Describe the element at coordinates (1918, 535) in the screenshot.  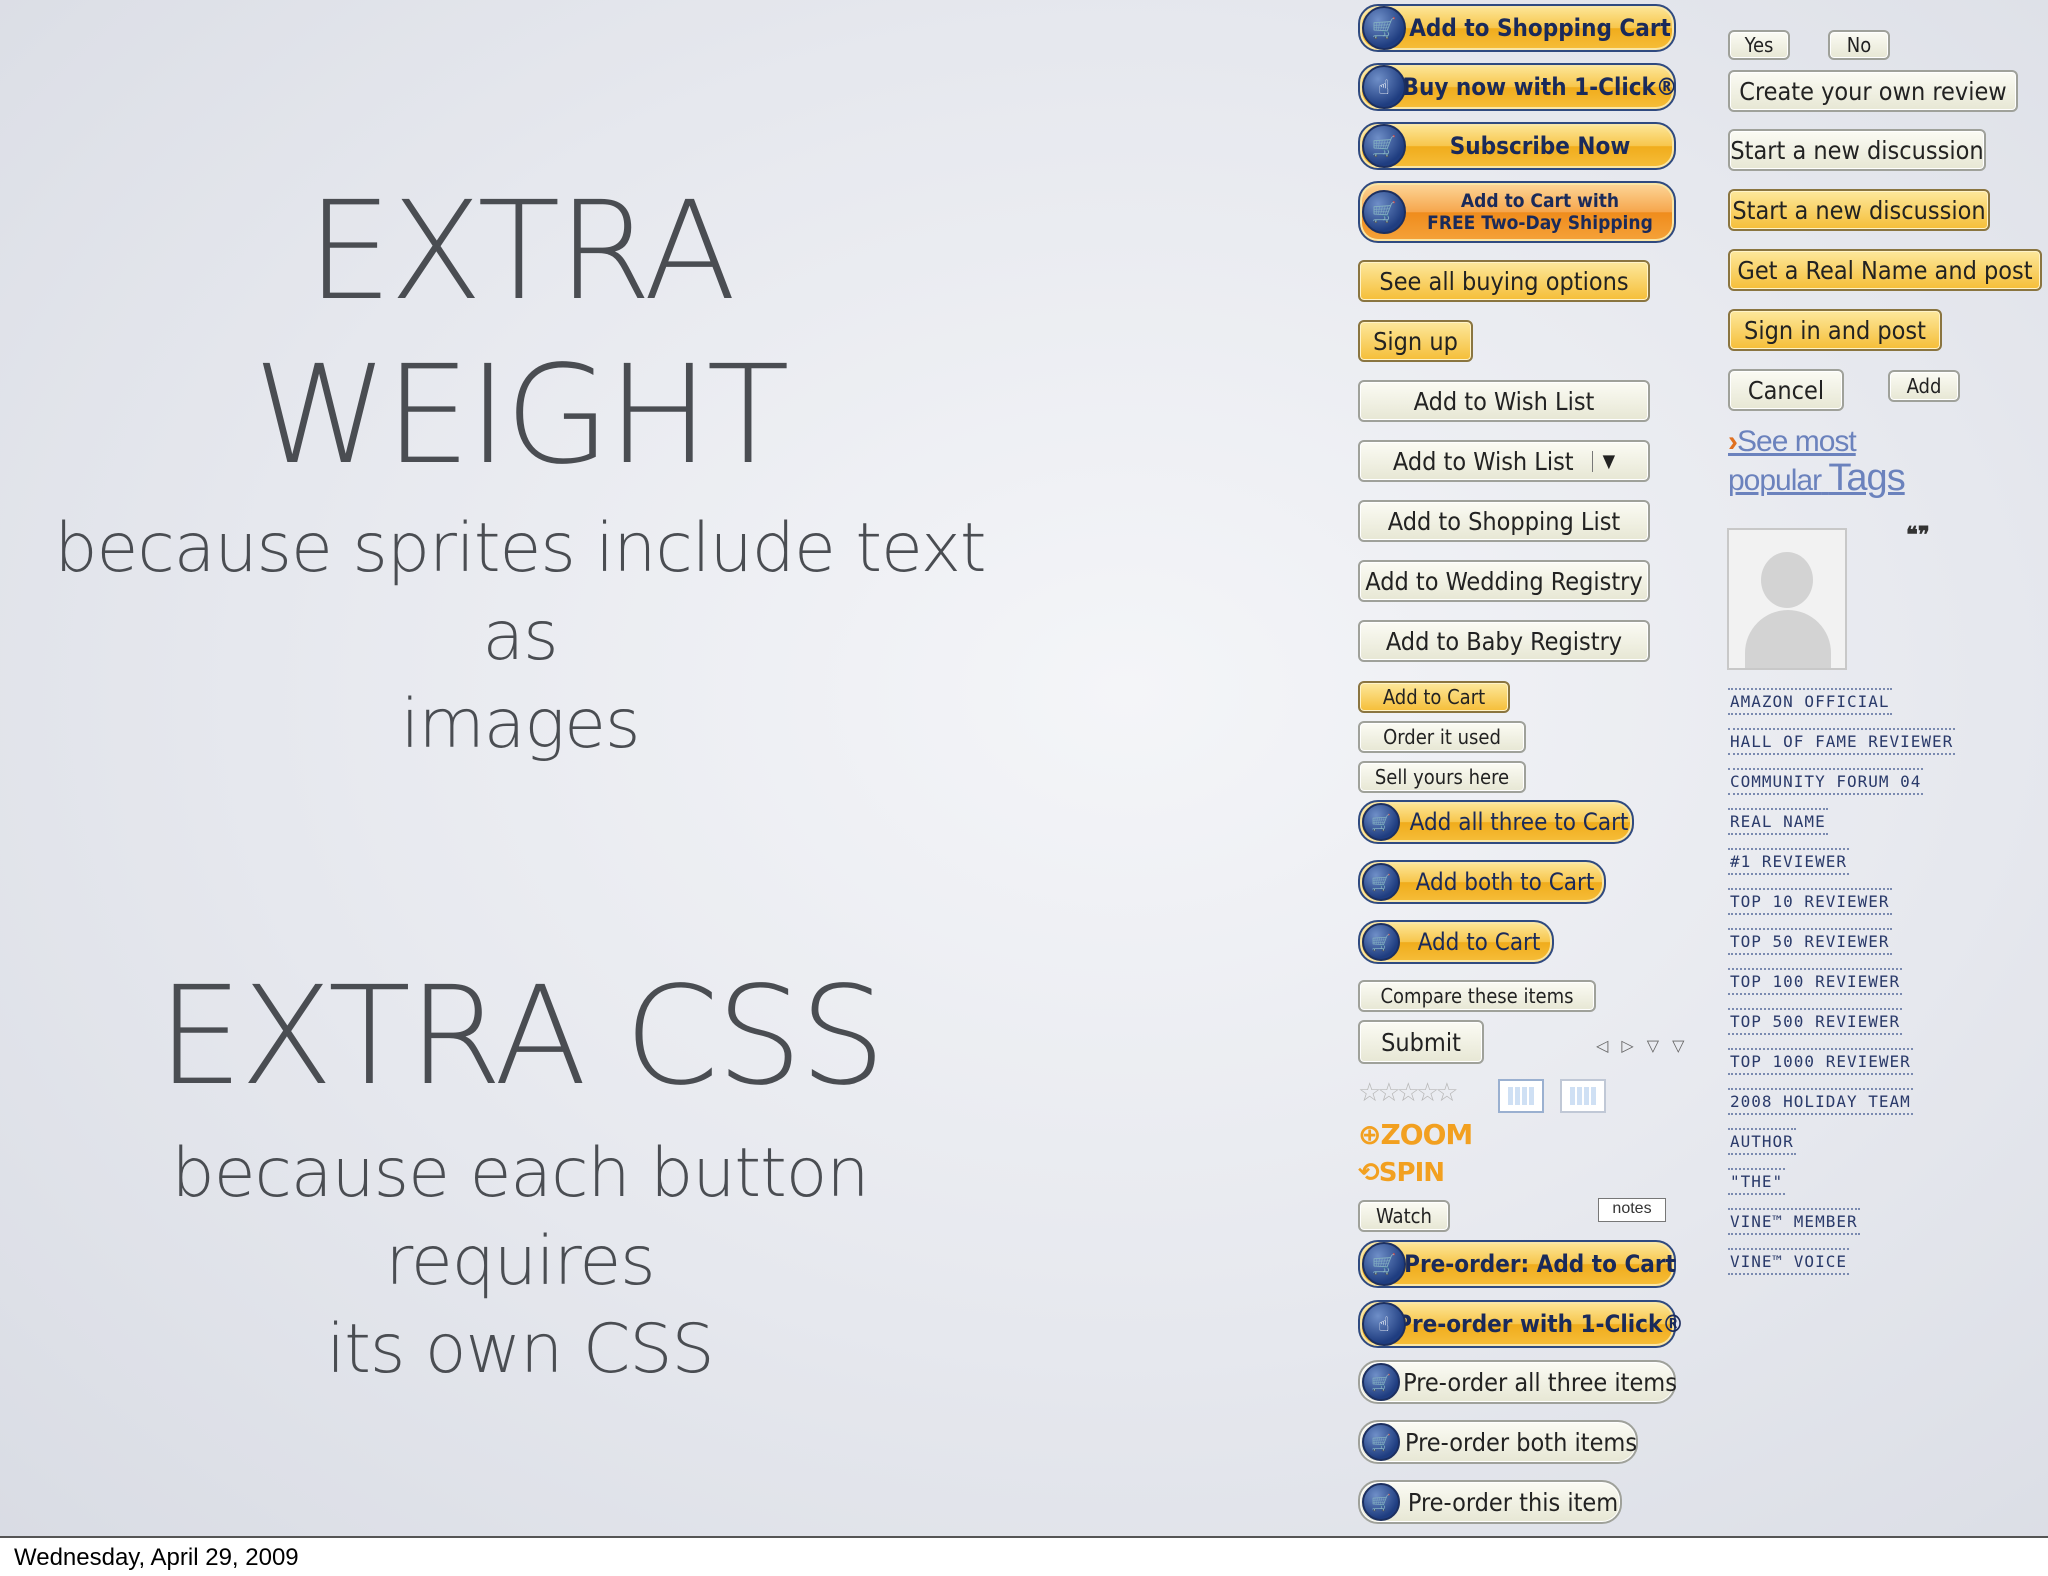
I see `quote-icon: ❝❞` at that location.